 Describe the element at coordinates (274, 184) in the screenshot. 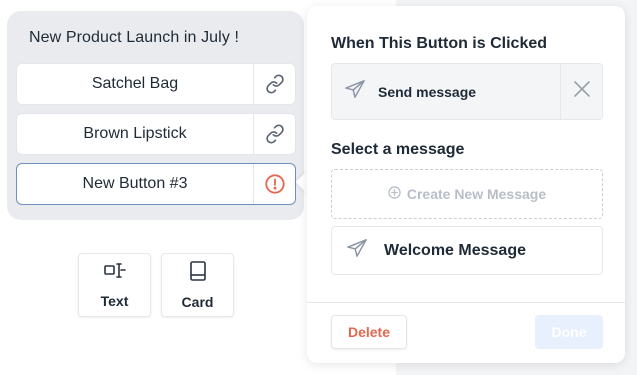

I see `alert-circle-icon` at that location.